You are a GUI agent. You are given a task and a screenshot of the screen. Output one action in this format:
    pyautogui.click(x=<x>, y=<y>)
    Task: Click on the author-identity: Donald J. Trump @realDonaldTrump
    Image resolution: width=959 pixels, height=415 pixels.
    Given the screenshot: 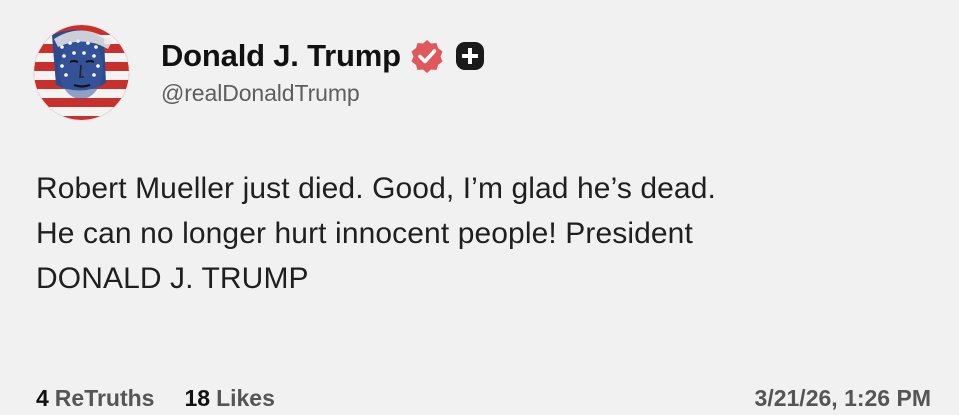 What is the action you would take?
    pyautogui.click(x=323, y=72)
    